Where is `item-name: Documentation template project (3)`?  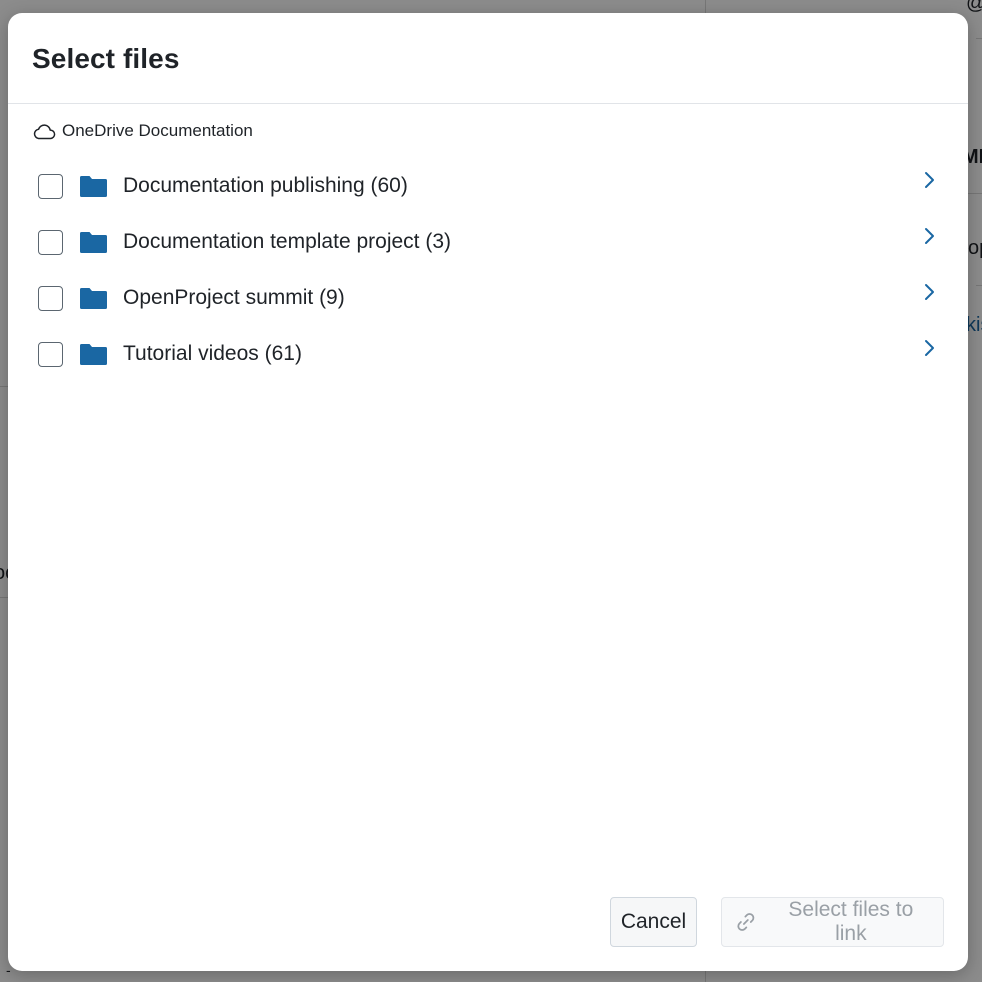 item-name: Documentation template project (3) is located at coordinates (287, 241).